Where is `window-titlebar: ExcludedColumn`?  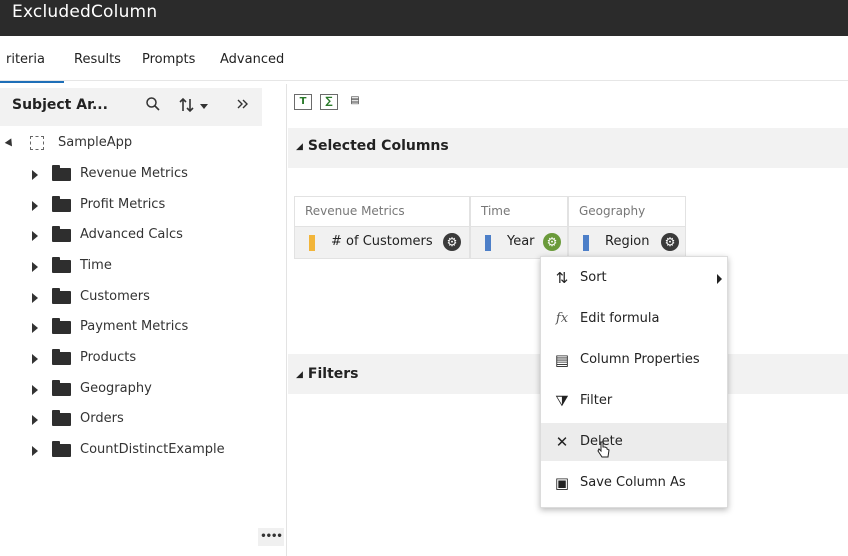 window-titlebar: ExcludedColumn is located at coordinates (424, 18).